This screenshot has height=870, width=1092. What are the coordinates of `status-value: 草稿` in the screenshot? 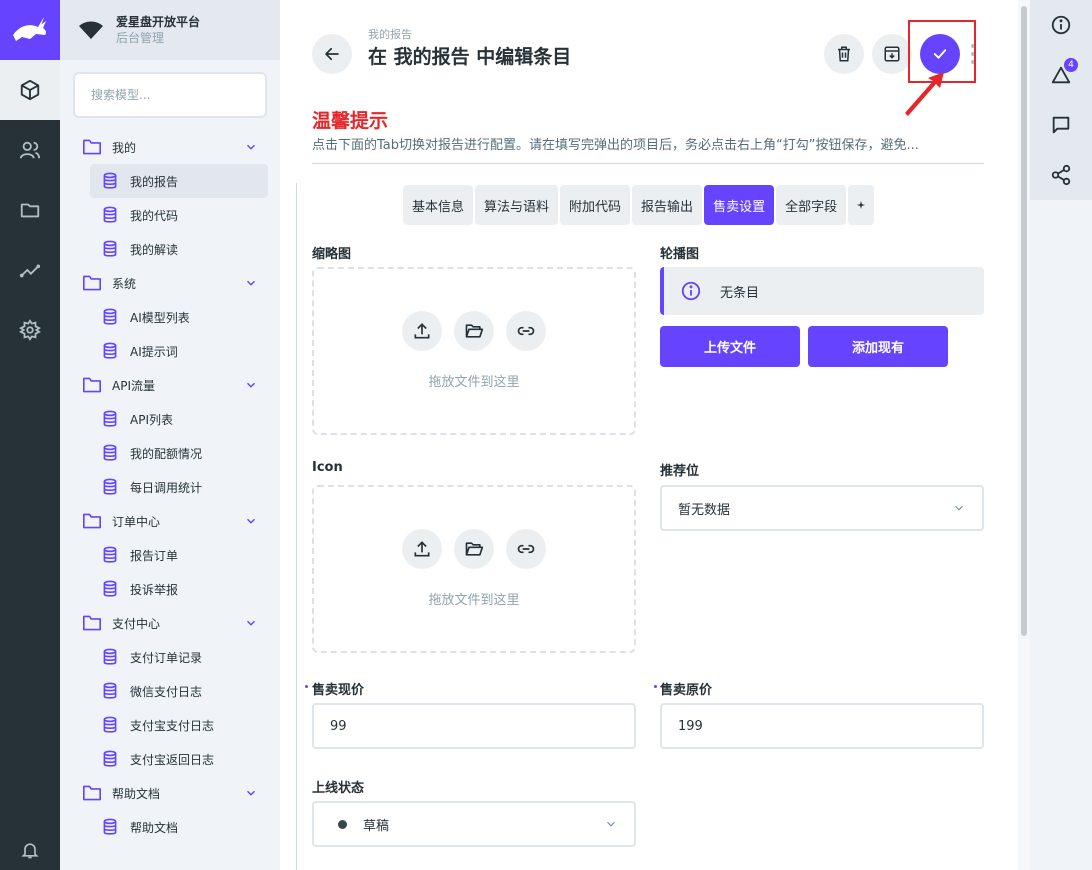 It's located at (376, 826).